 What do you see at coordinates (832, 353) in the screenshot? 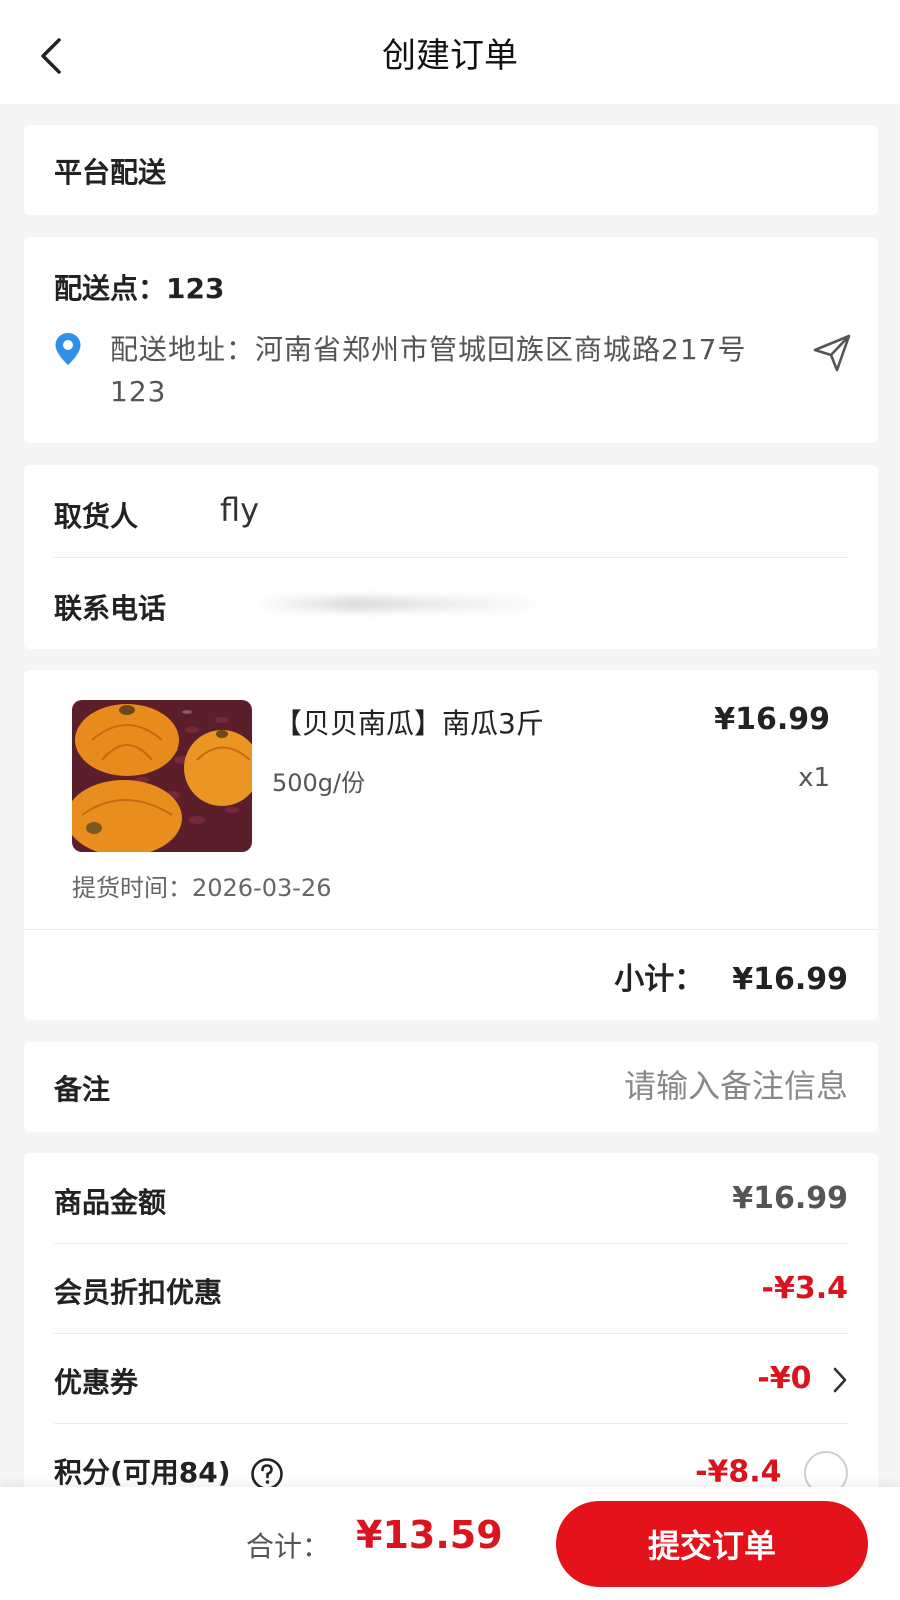
I see `send-icon` at bounding box center [832, 353].